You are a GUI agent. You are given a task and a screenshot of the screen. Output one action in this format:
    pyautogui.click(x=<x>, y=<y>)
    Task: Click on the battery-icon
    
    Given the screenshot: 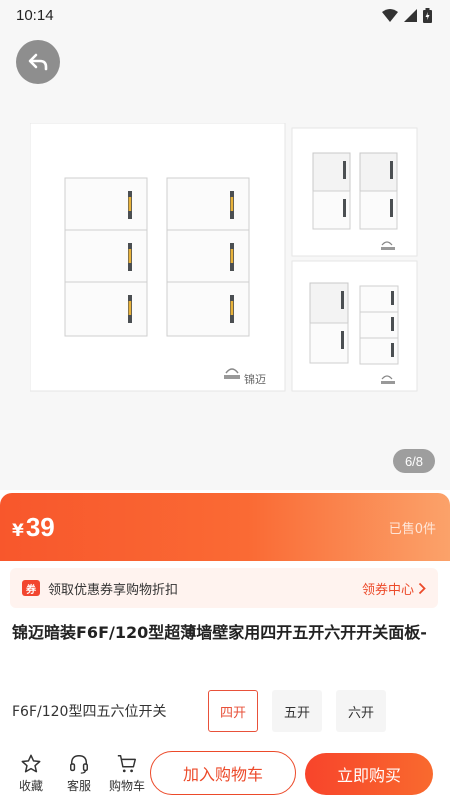 What is the action you would take?
    pyautogui.click(x=427, y=15)
    